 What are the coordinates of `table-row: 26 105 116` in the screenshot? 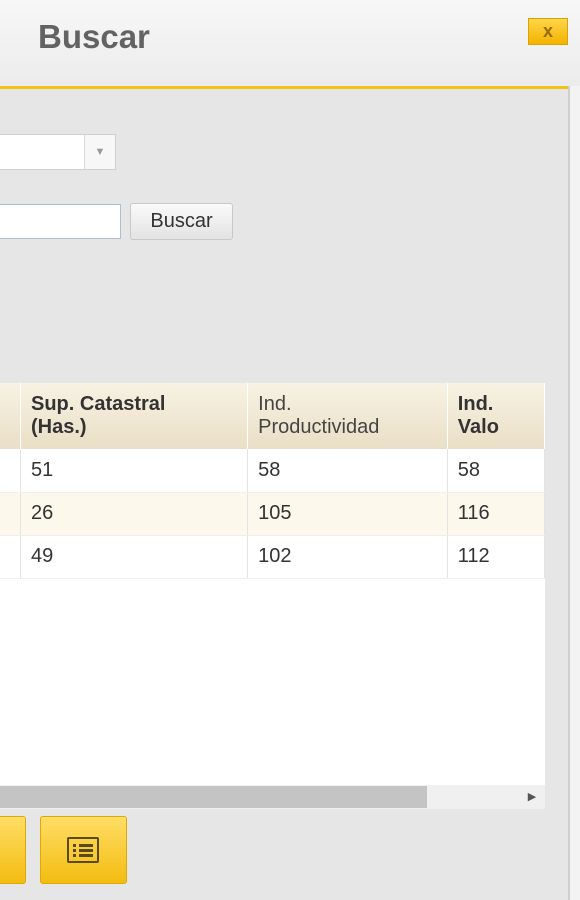 It's located at (272, 514).